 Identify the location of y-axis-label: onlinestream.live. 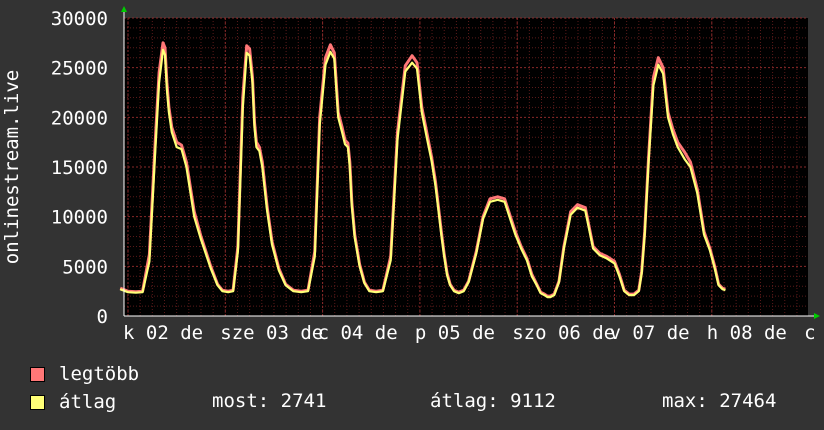
(12, 167).